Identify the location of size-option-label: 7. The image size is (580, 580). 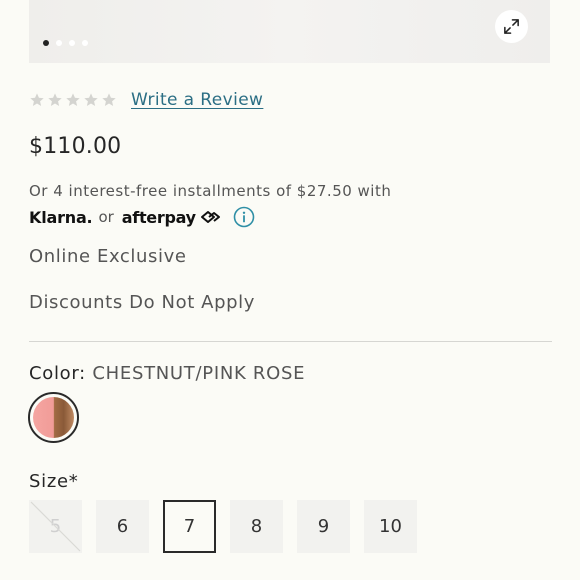
(189, 526).